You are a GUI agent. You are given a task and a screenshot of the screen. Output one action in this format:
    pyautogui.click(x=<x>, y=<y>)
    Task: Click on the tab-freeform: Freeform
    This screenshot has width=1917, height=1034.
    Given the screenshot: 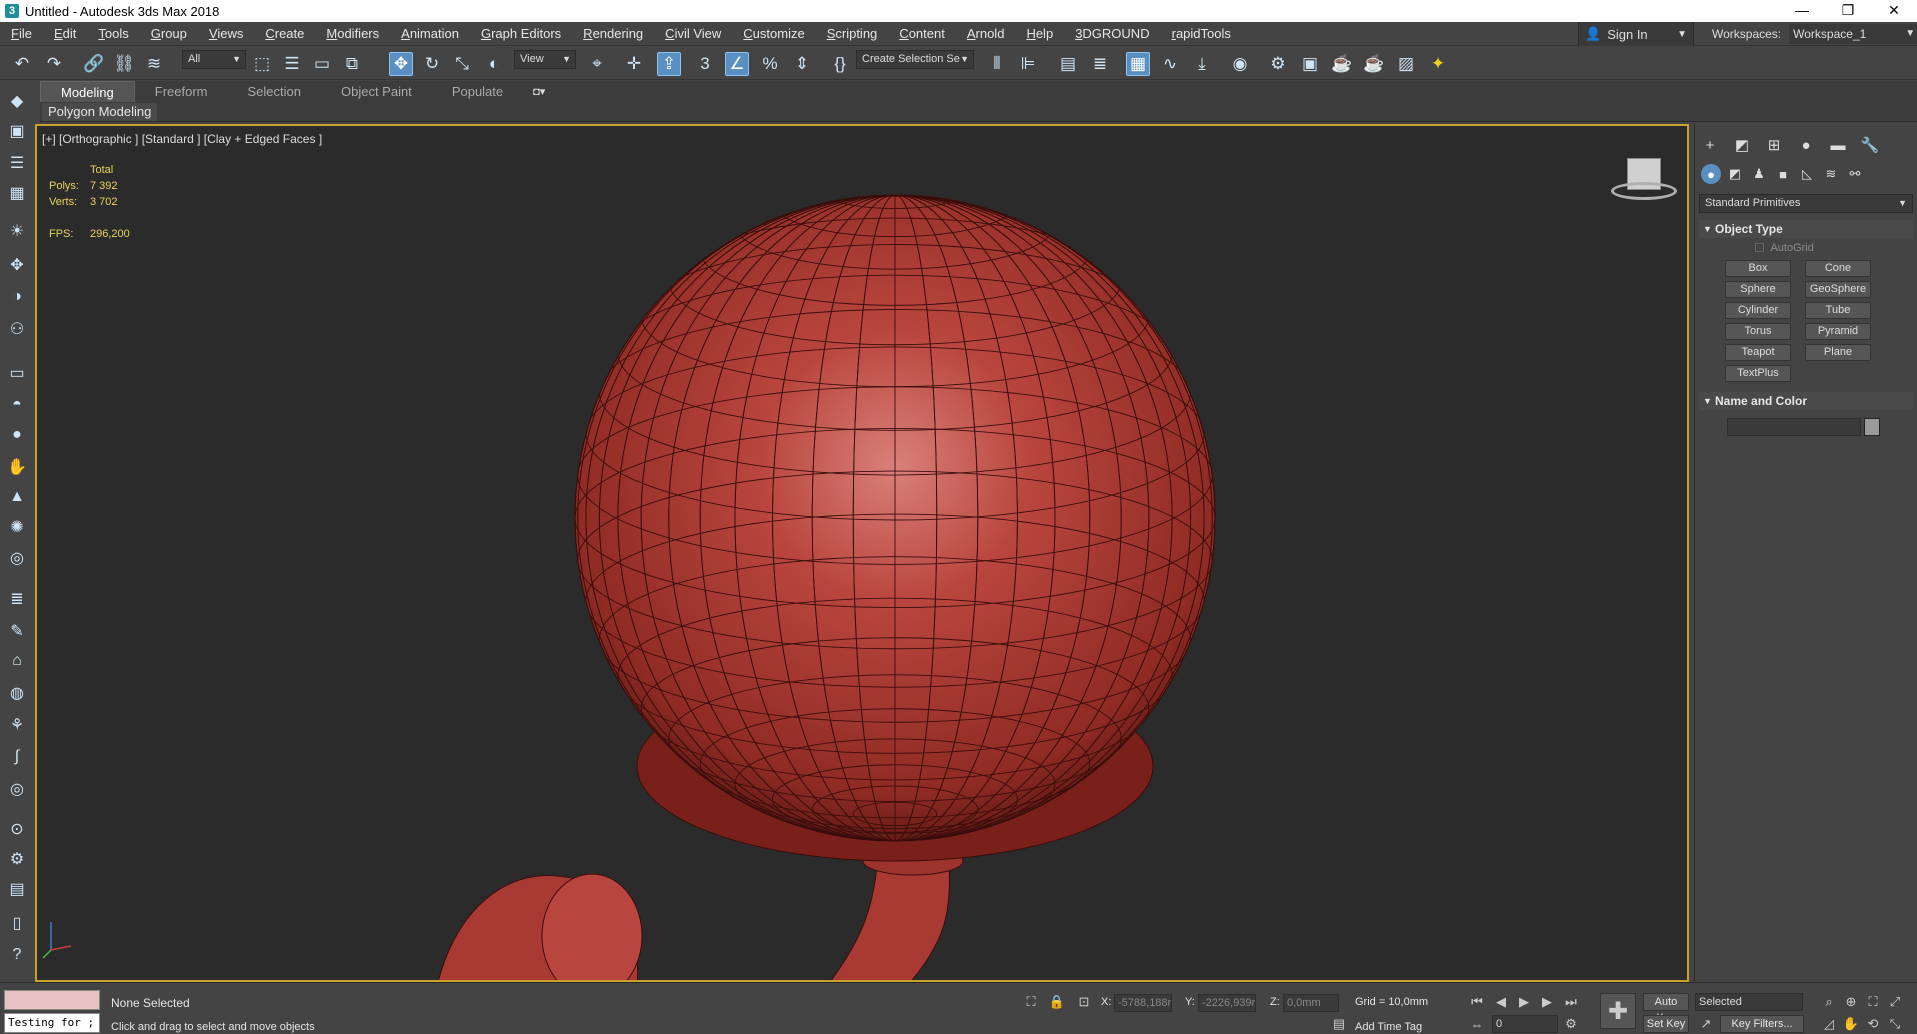 What is the action you would take?
    pyautogui.click(x=181, y=91)
    